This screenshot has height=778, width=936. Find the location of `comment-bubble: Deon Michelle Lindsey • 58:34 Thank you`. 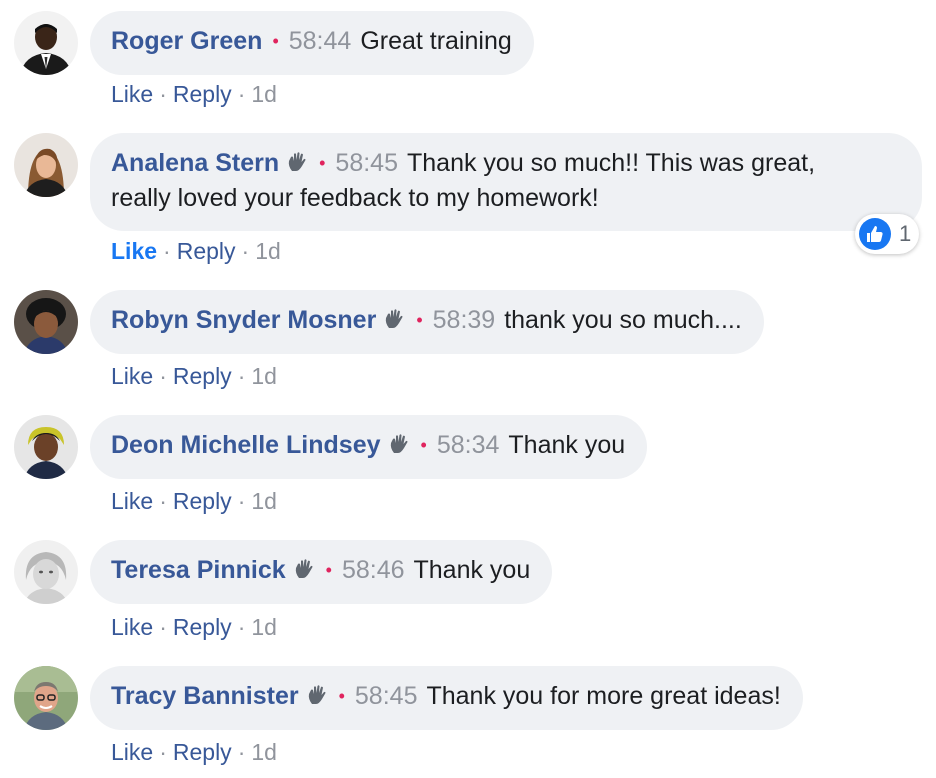

comment-bubble: Deon Michelle Lindsey • 58:34 Thank you is located at coordinates (369, 447).